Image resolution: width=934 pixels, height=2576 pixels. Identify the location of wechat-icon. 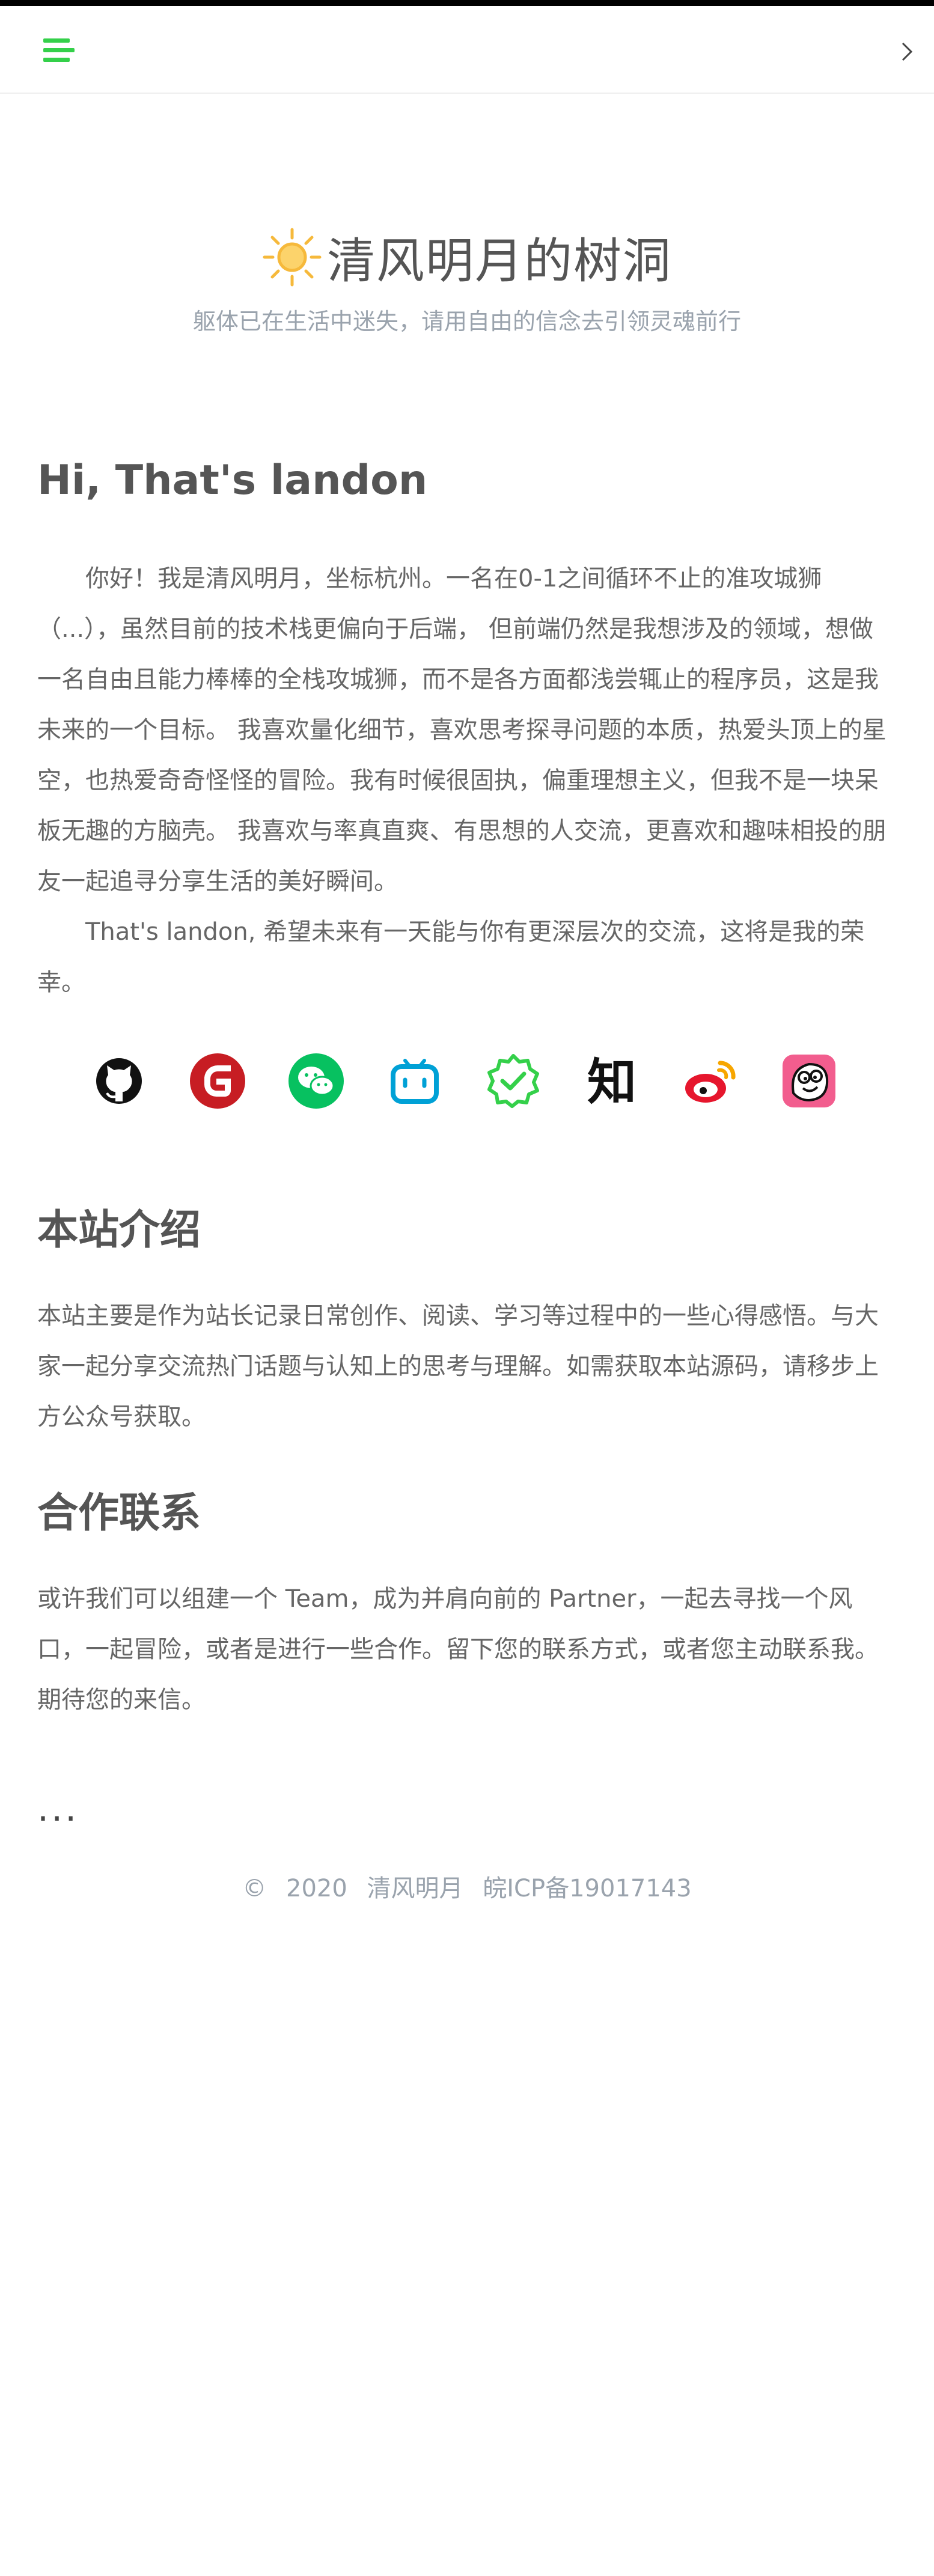
(316, 1081).